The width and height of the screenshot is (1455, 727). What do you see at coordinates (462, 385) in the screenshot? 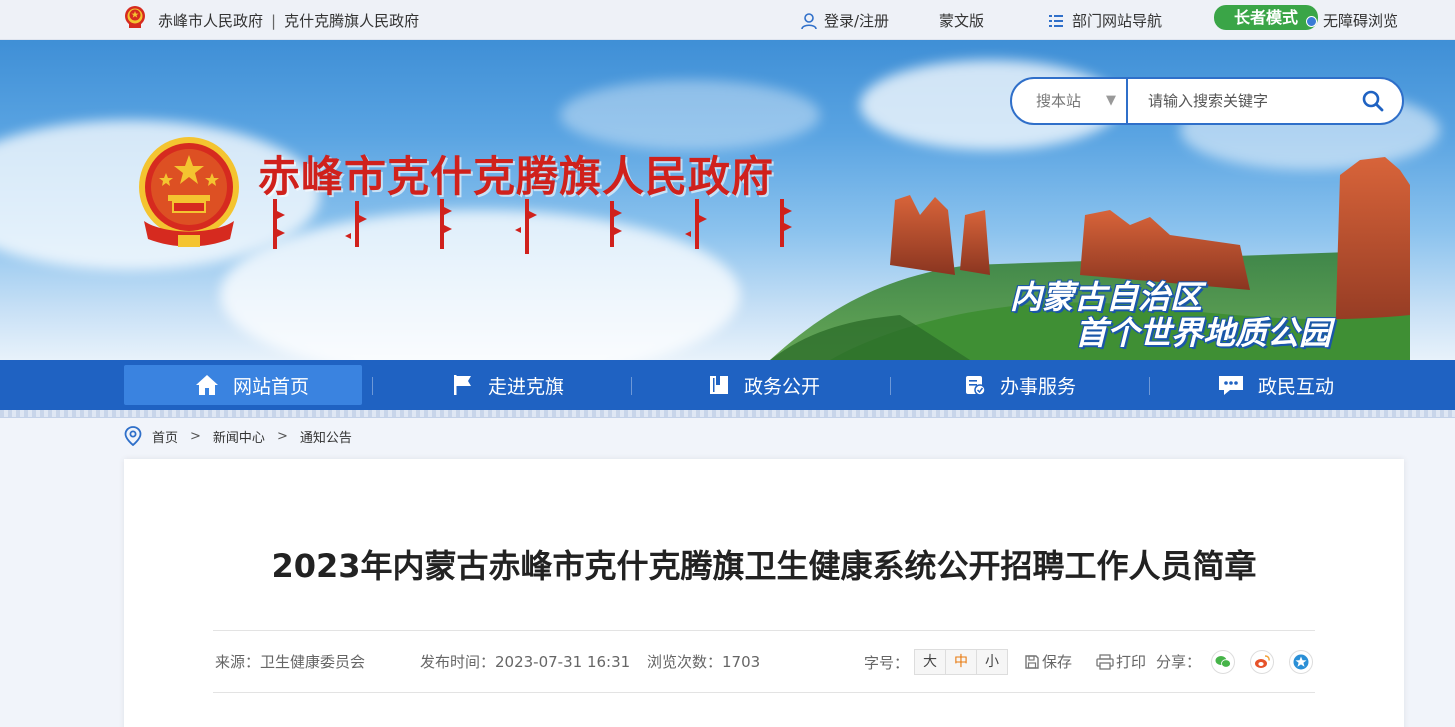
I see `flag-icon` at bounding box center [462, 385].